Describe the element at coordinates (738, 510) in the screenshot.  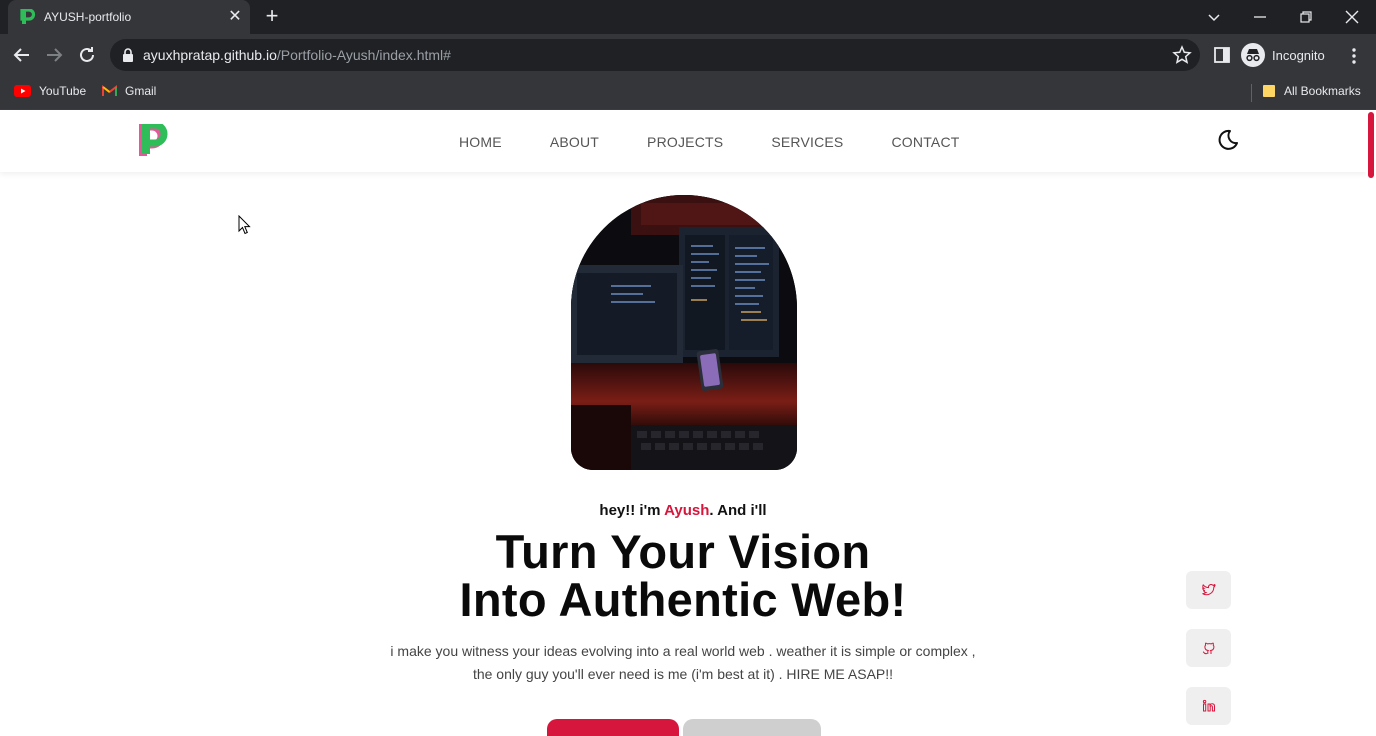
I see `greeting-suffix: . And i'll` at that location.